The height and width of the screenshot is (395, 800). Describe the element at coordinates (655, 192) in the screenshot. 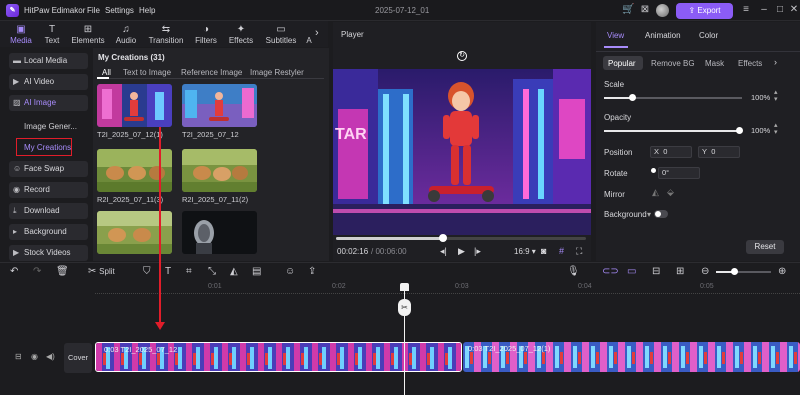

I see `mirror-horizontal-icon: ◭` at that location.